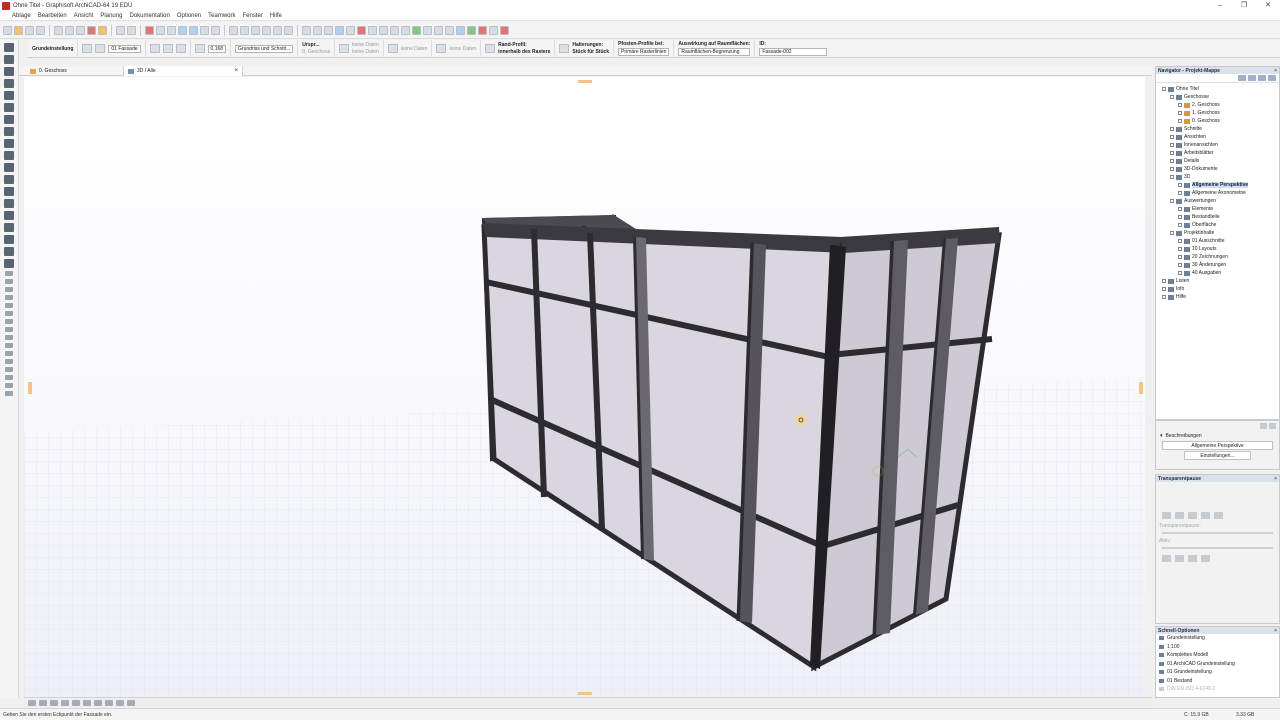 The height and width of the screenshot is (720, 1280). What do you see at coordinates (1217, 638) in the screenshot?
I see `quick-option-row: Grundeinstellung` at bounding box center [1217, 638].